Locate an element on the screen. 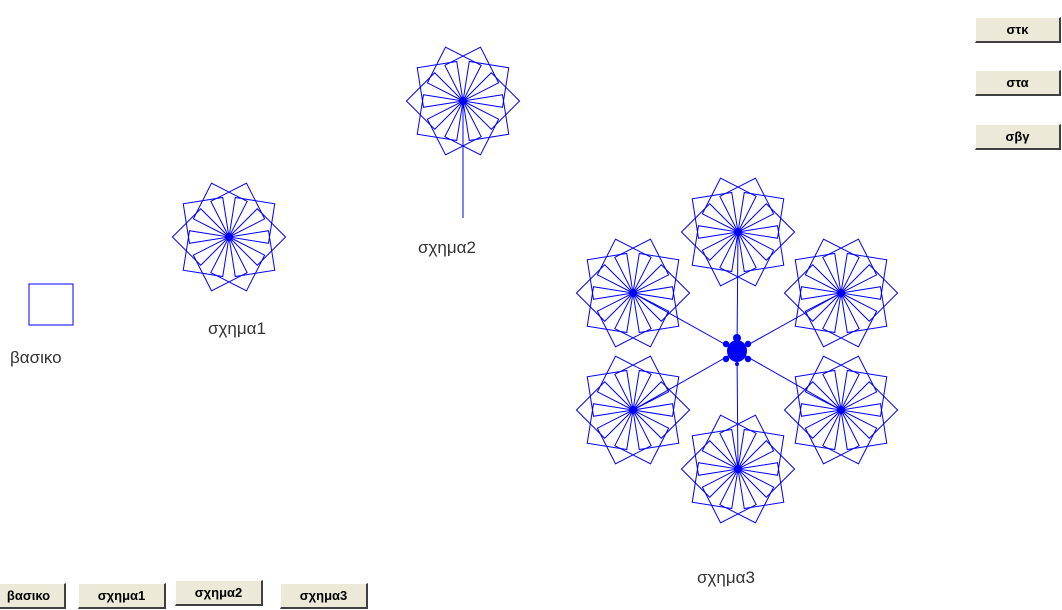 The image size is (1062, 610). turtle-tail is located at coordinates (737, 364).